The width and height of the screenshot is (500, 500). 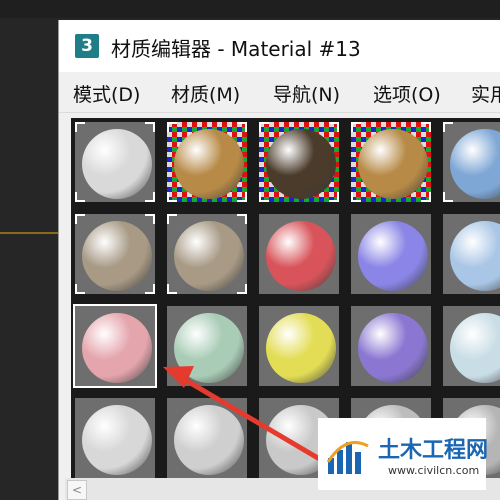 I want to click on civilcn-watermark: 土木工程网 www.civilcn.com, so click(x=403, y=454).